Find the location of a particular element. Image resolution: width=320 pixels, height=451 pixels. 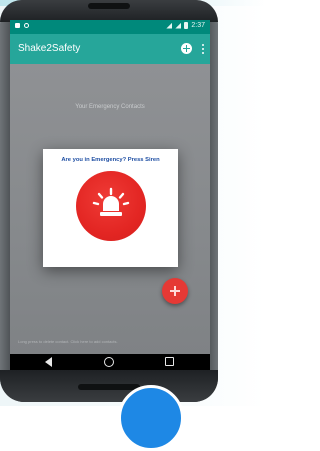

bottom-speaker is located at coordinates (109, 387).